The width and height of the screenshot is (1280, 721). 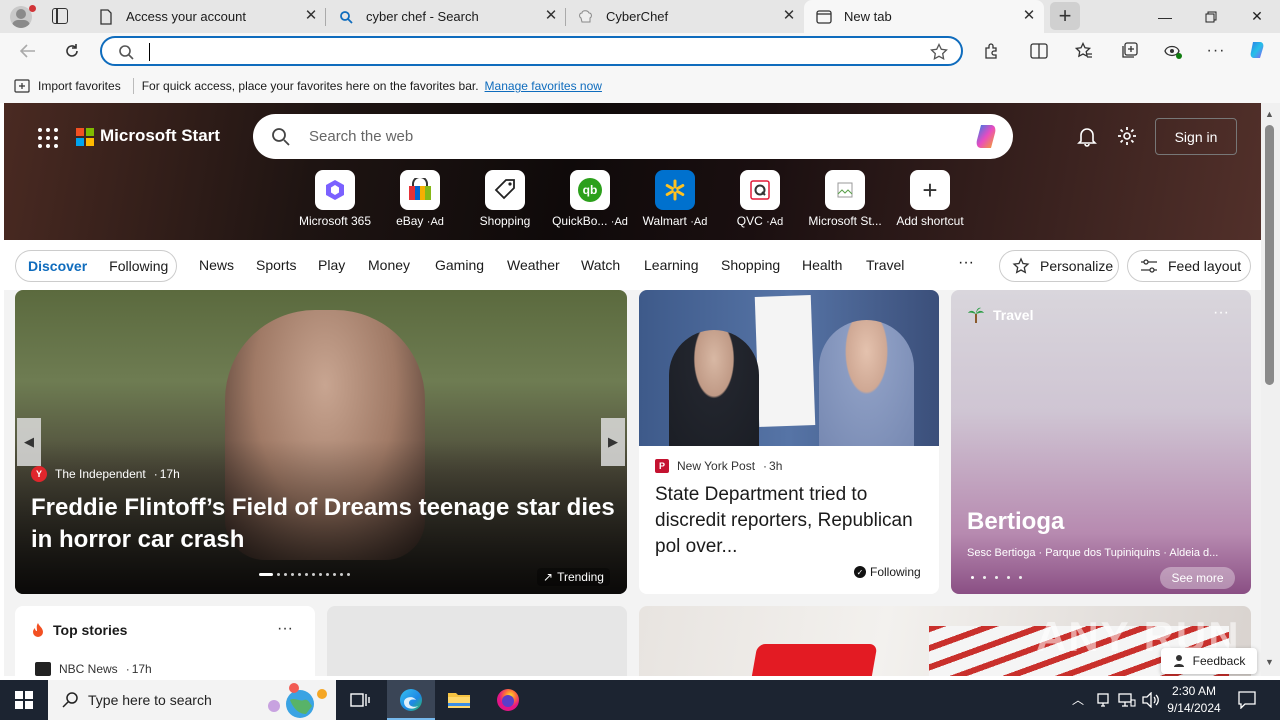 I want to click on scroll-thumb, so click(x=1269, y=255).